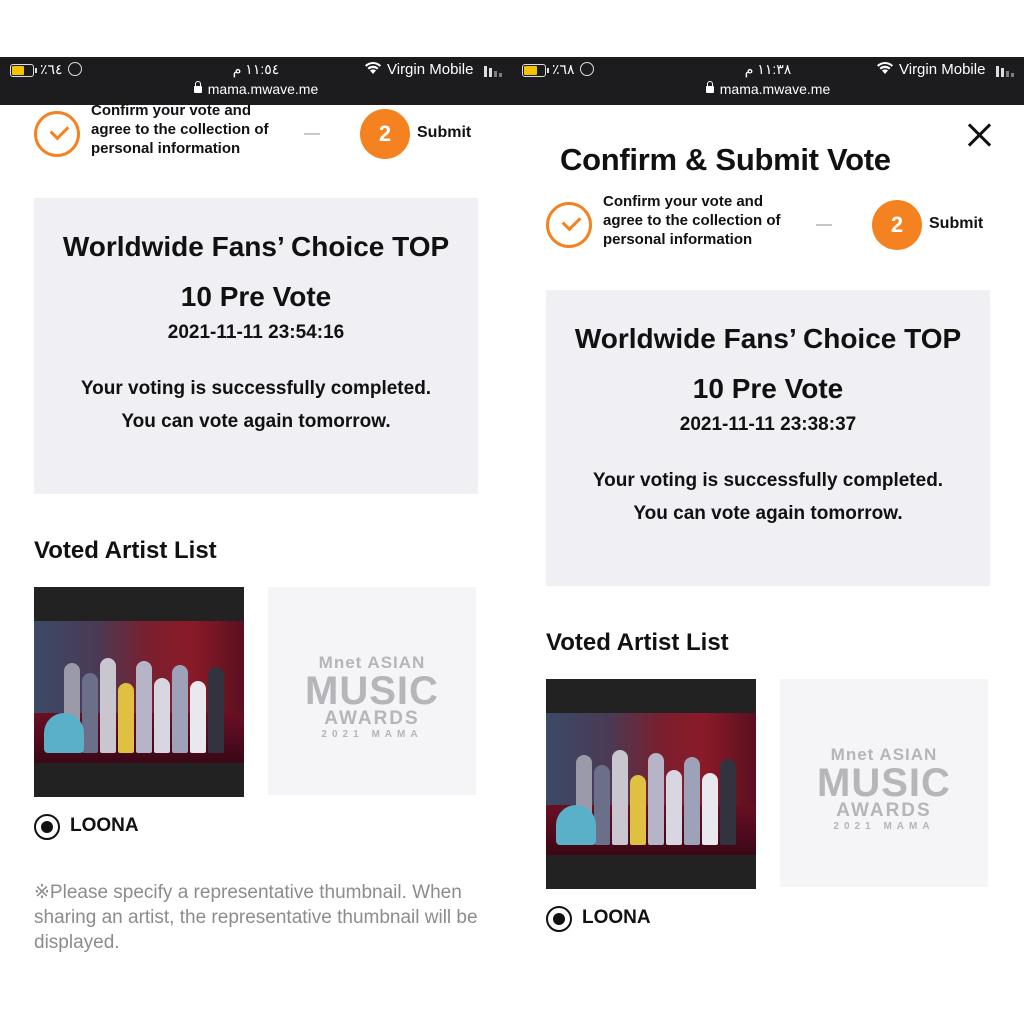 This screenshot has height=1024, width=1024. Describe the element at coordinates (768, 424) in the screenshot. I see `vote-datetime: 2021-11-11 23:38:37` at that location.